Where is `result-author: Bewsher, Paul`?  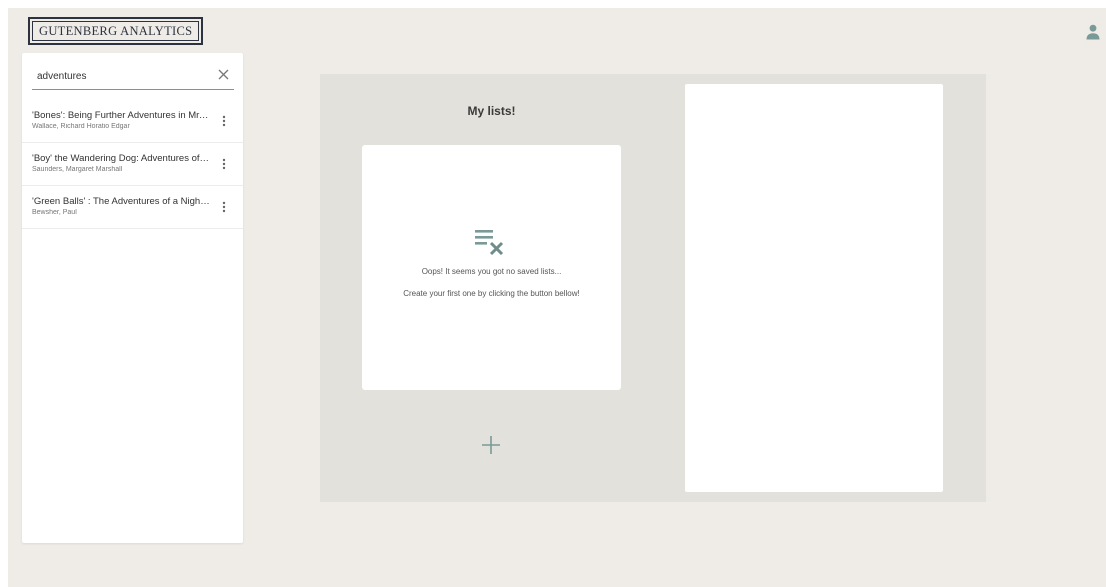
result-author: Bewsher, Paul is located at coordinates (54, 212).